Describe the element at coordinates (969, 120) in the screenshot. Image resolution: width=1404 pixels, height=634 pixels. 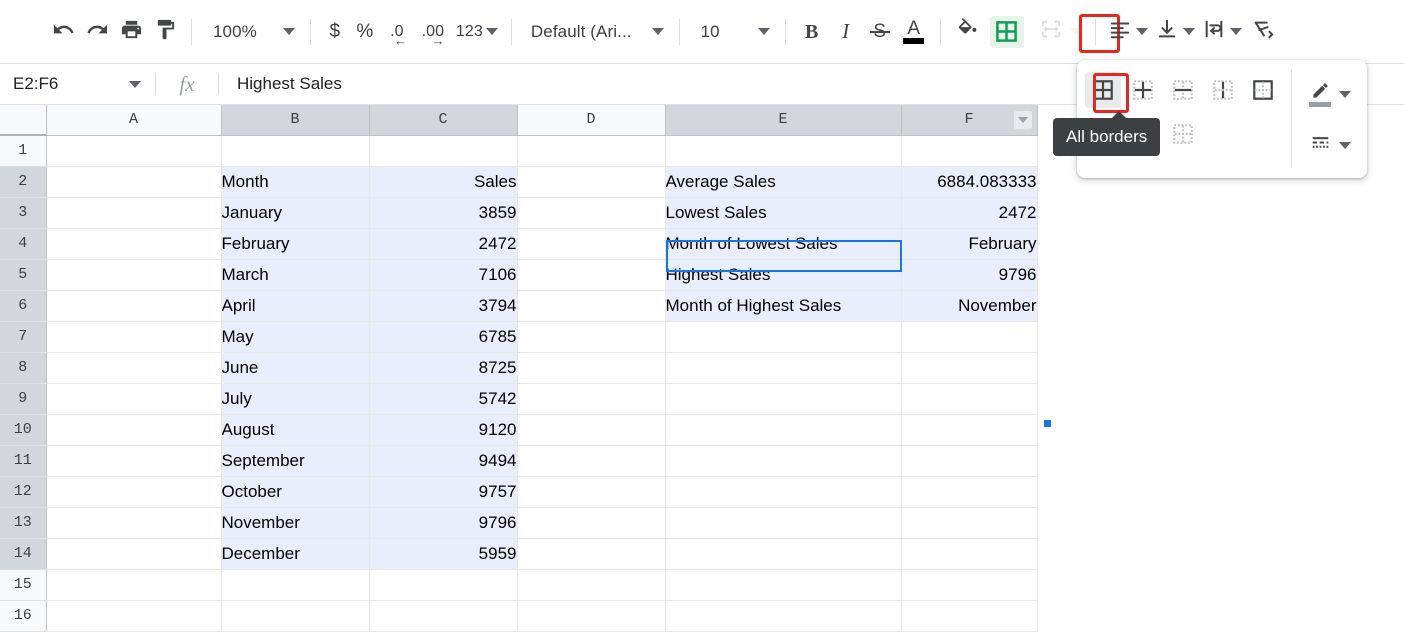
I see `column-header-F: F` at that location.